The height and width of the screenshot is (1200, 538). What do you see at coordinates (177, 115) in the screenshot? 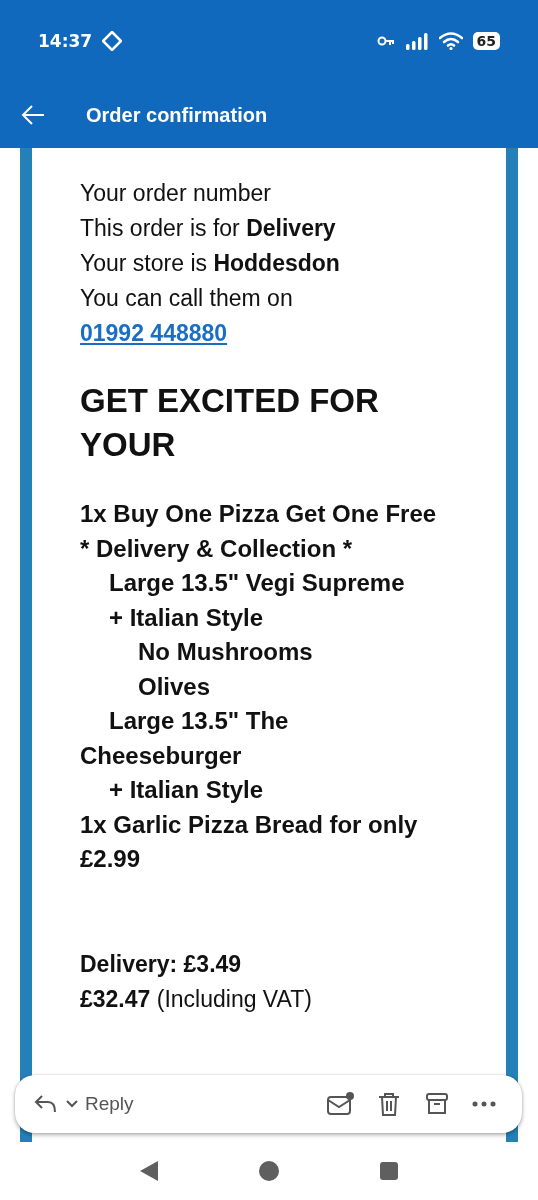
I see `screen-title: Order confirmation` at bounding box center [177, 115].